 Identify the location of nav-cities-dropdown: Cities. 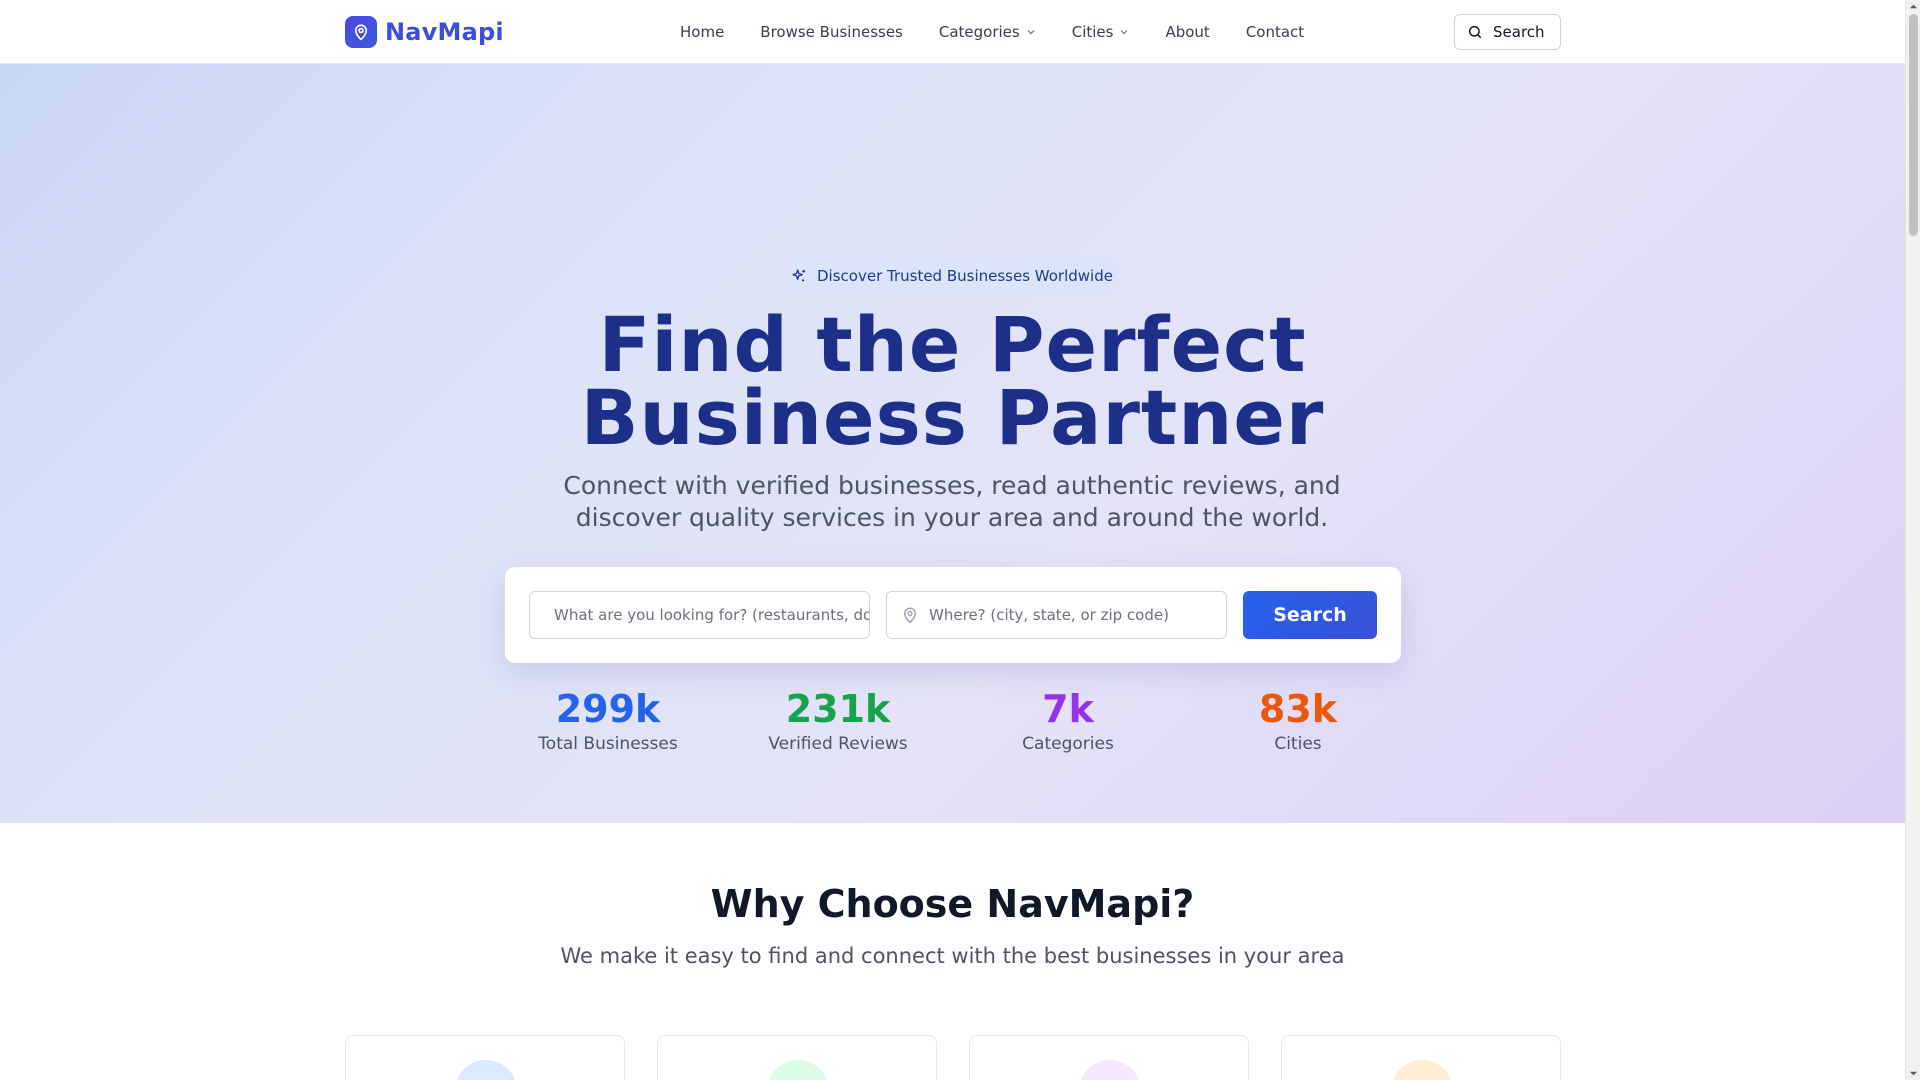
(1101, 32).